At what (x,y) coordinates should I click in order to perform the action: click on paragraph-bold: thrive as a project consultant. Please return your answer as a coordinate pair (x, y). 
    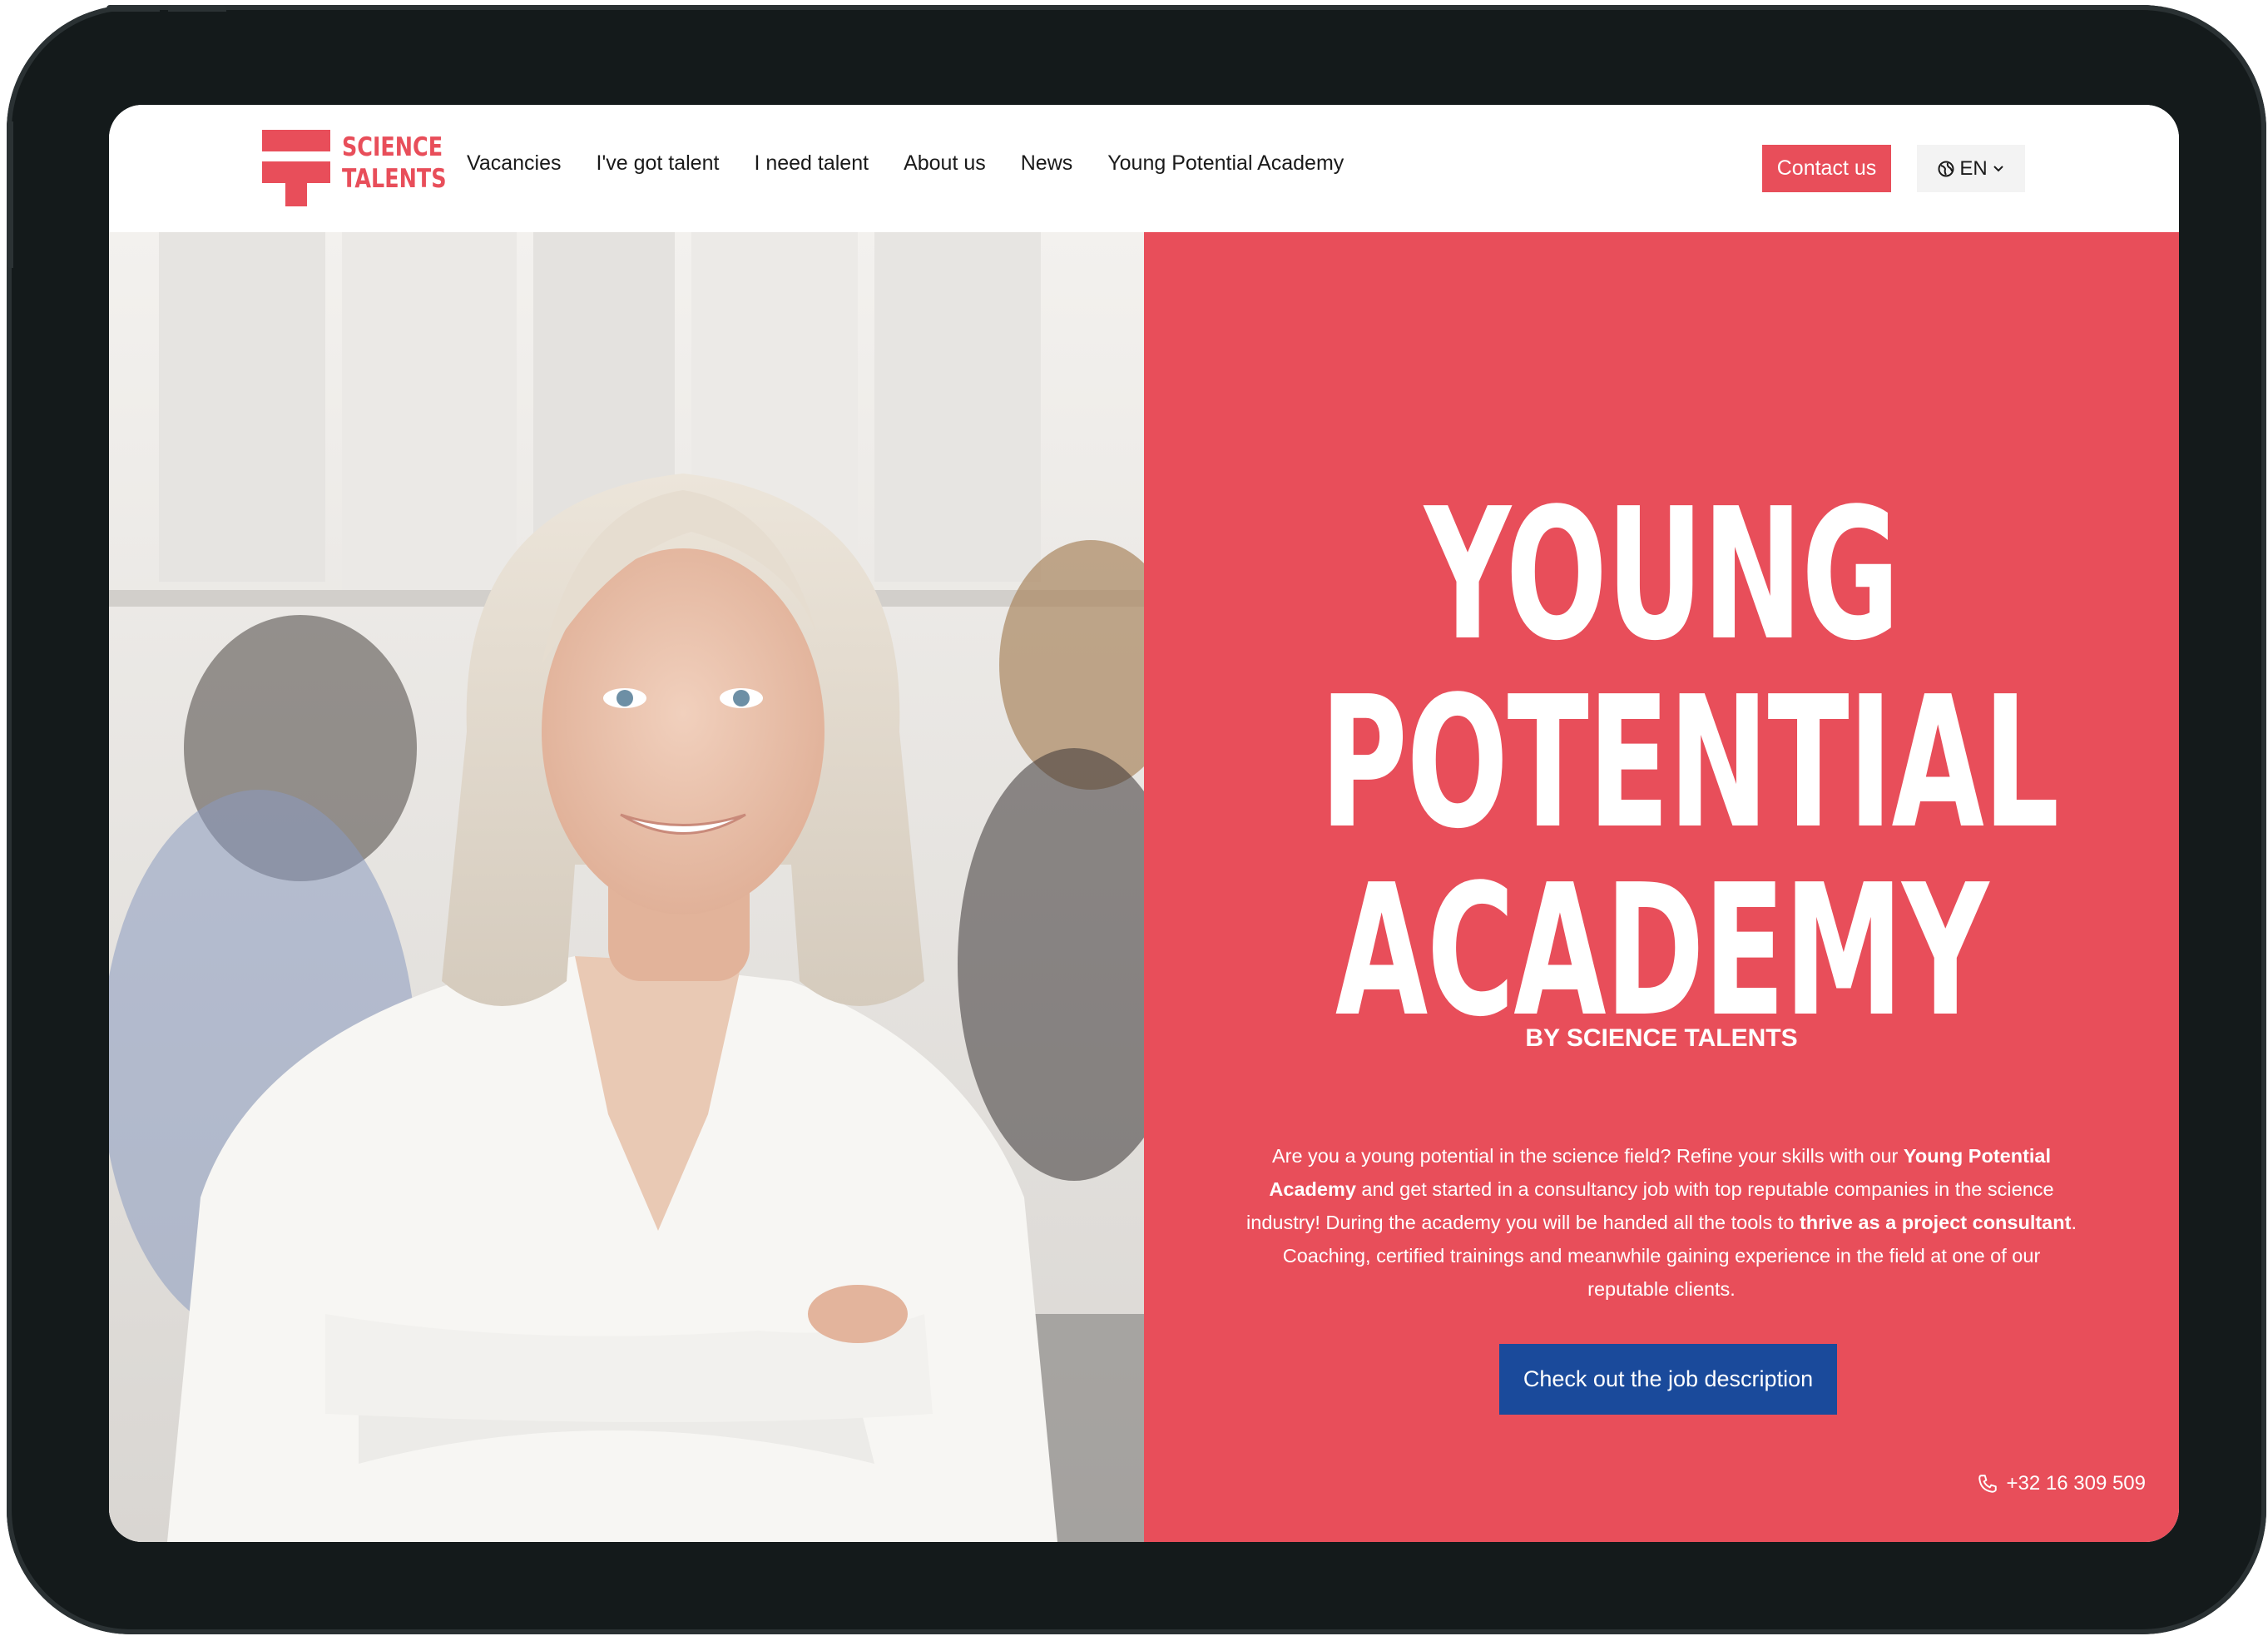
    Looking at the image, I should click on (1935, 1222).